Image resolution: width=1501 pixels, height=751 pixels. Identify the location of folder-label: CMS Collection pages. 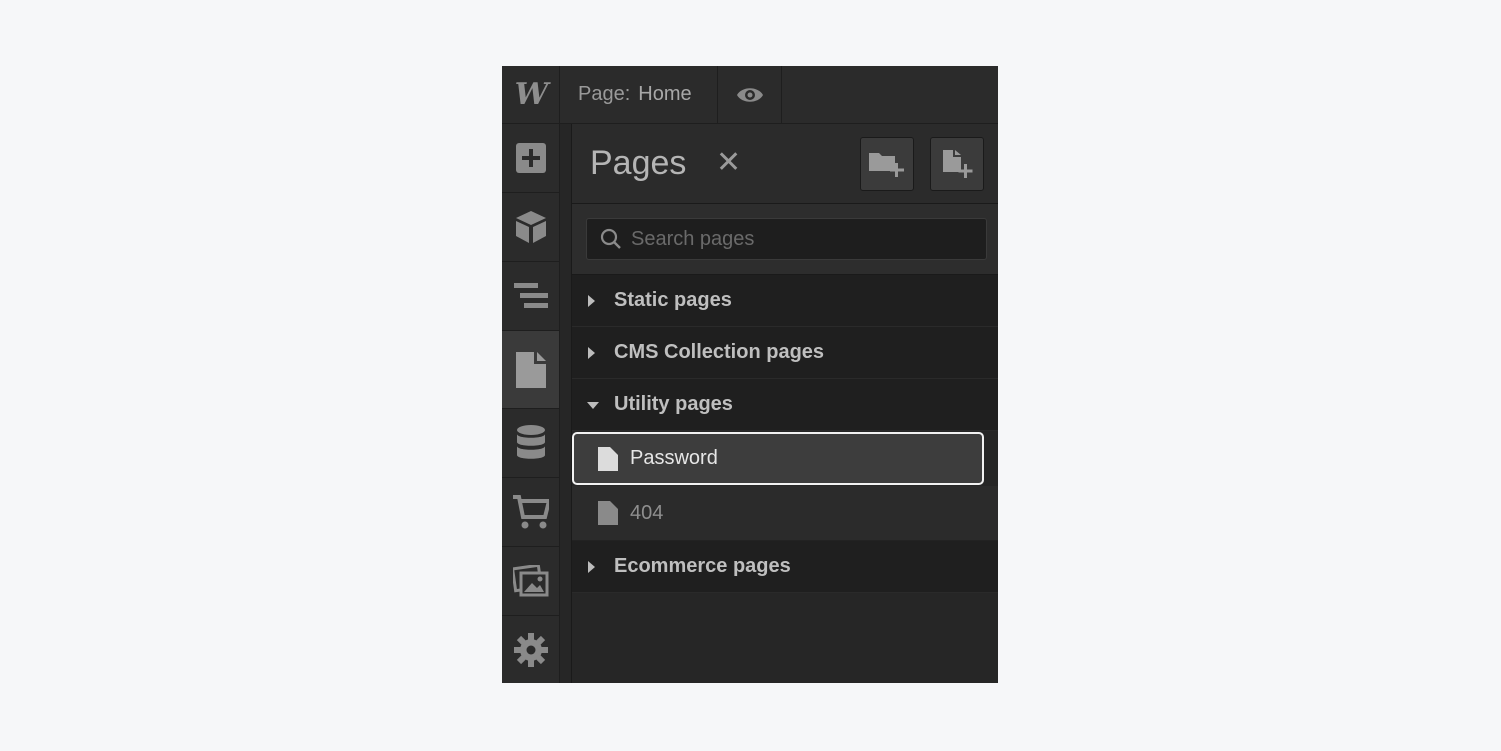
(719, 352).